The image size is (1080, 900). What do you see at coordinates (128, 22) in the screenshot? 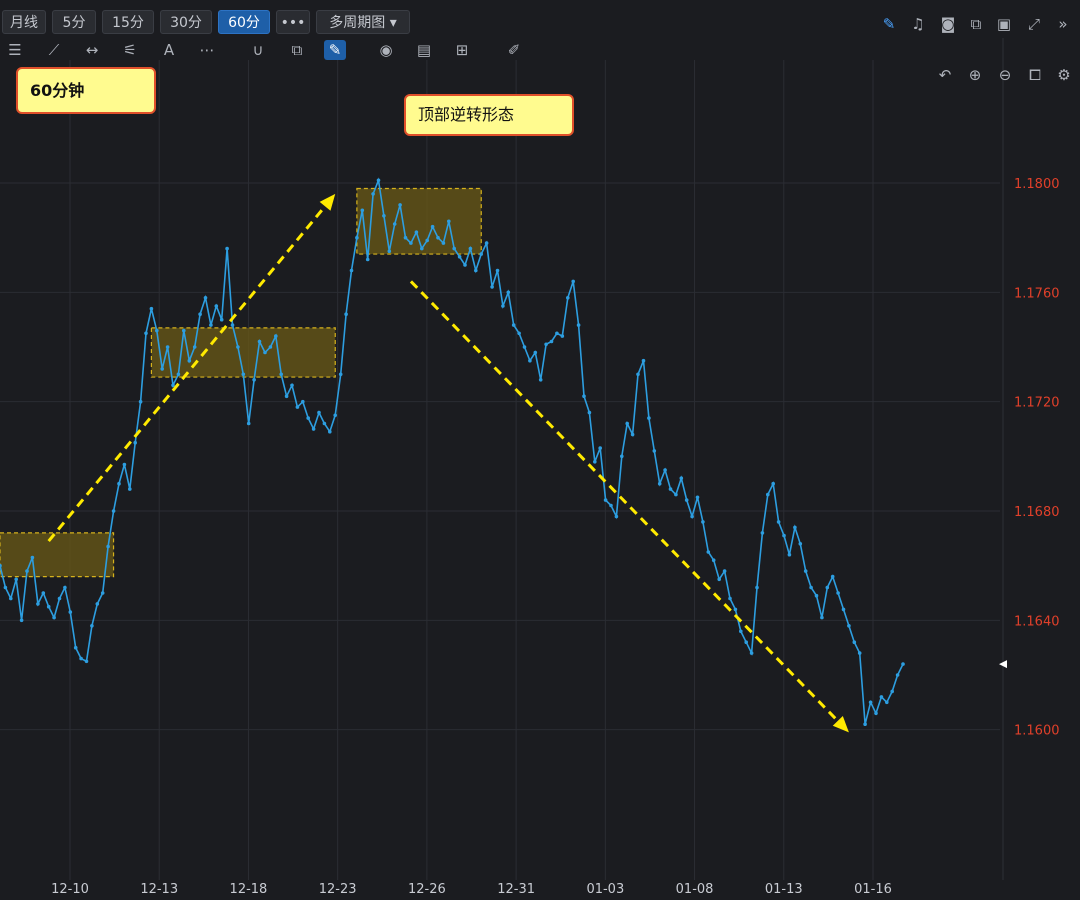
I see `period-15min-button: 15分` at bounding box center [128, 22].